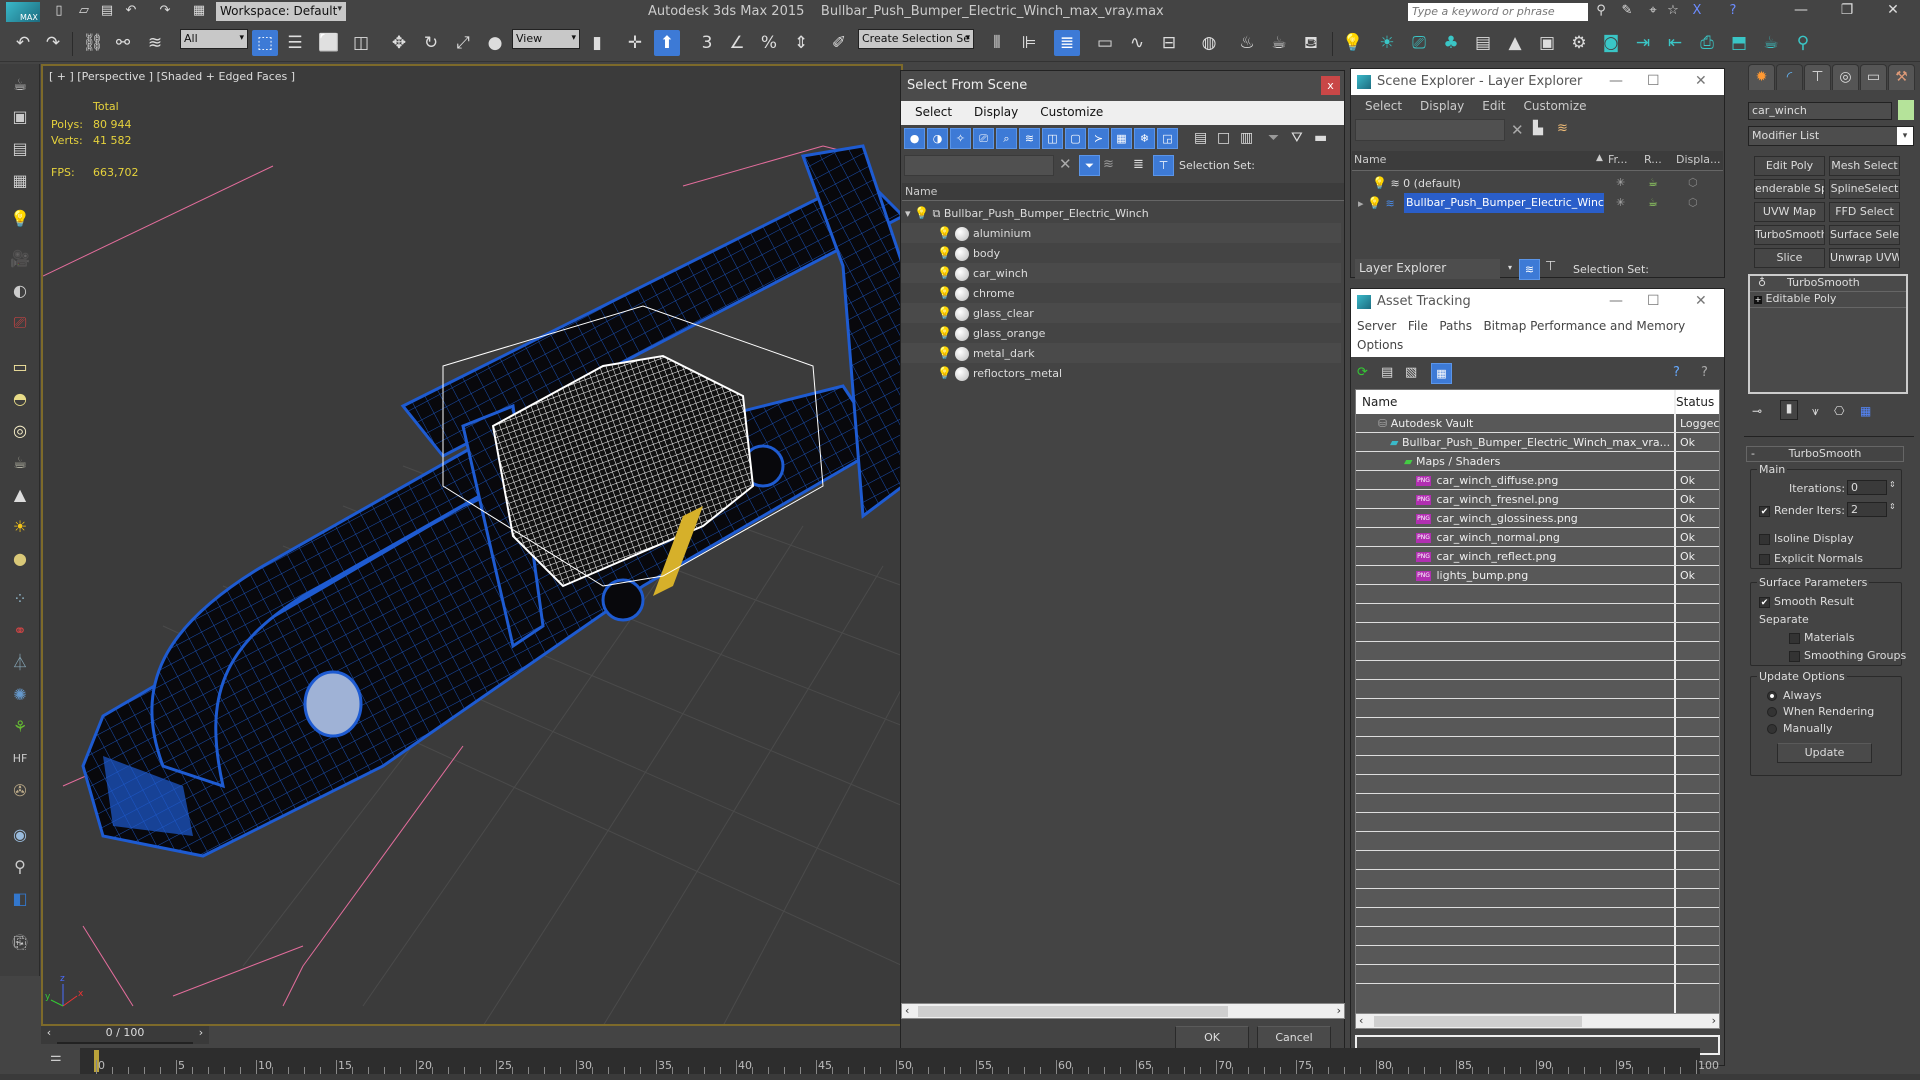 The width and height of the screenshot is (1920, 1080). I want to click on hidden-filter-icon: ◲, so click(1167, 138).